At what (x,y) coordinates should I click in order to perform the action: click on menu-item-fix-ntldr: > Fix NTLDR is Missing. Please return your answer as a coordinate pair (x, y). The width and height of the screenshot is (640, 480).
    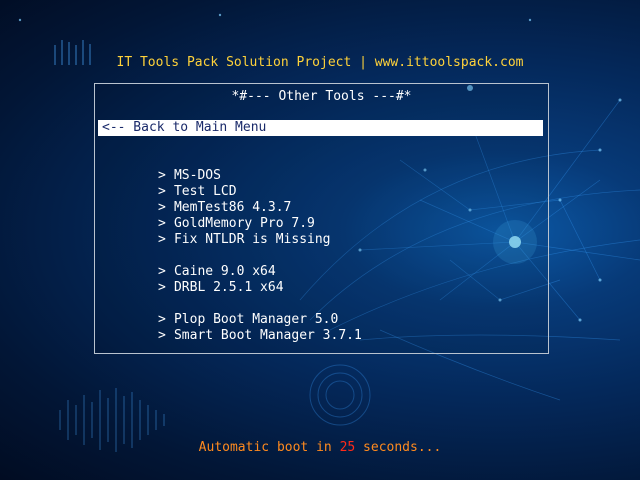
    Looking at the image, I should click on (221, 231).